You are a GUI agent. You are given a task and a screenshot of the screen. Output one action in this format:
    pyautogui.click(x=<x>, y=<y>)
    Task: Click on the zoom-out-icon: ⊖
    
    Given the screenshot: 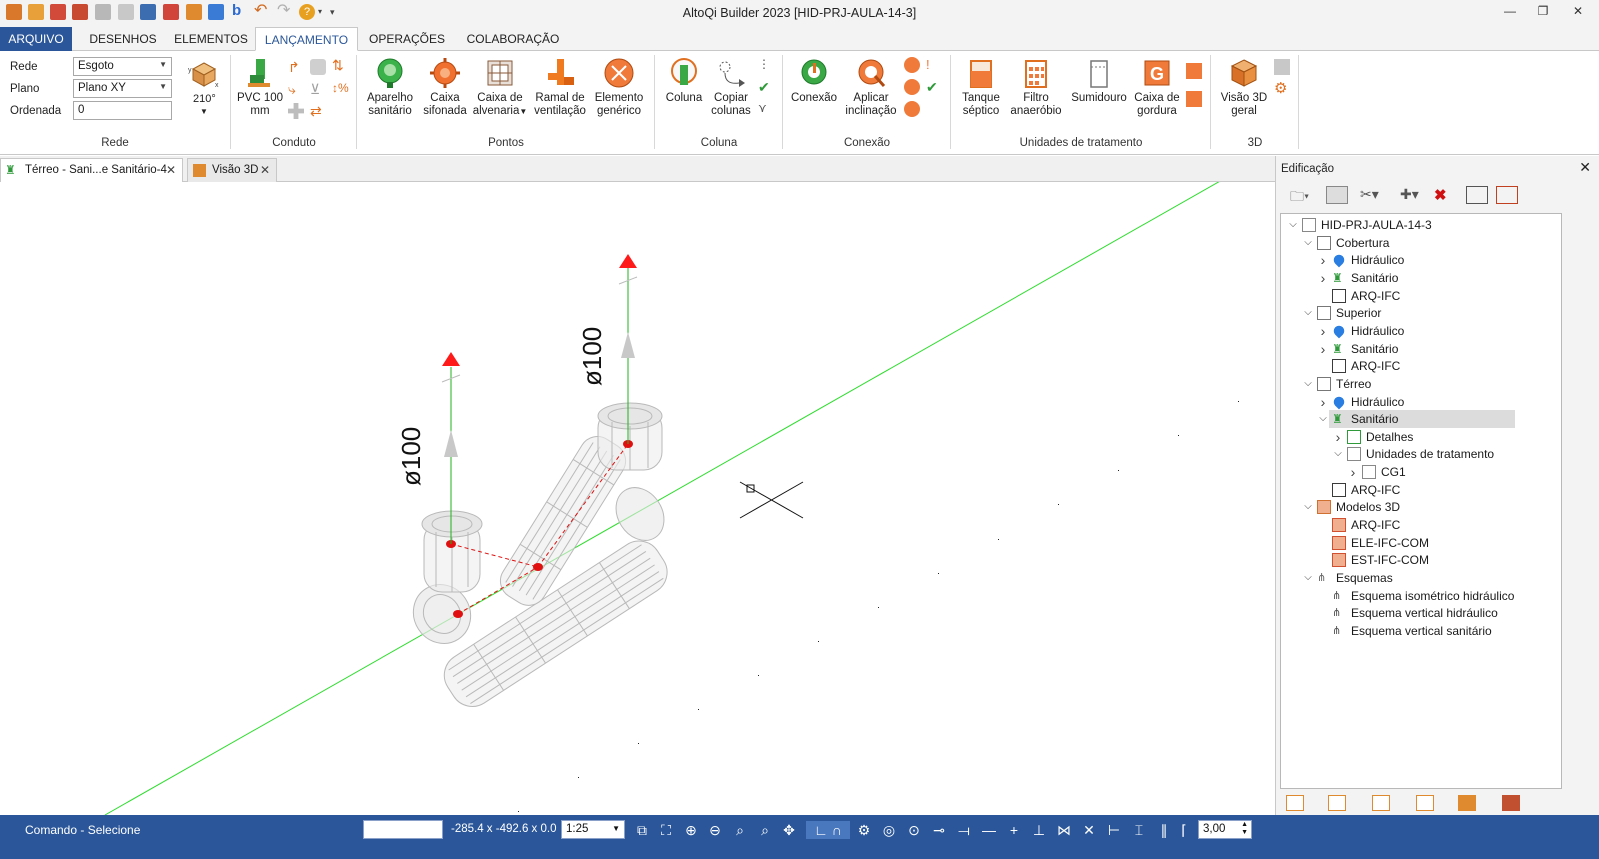 What is the action you would take?
    pyautogui.click(x=715, y=830)
    